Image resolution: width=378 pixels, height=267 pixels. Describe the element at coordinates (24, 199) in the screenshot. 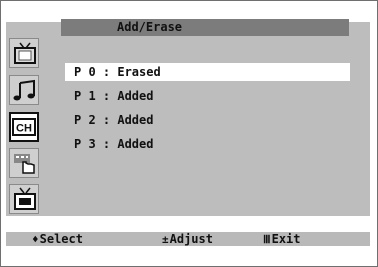

I see `input-source-icon` at that location.